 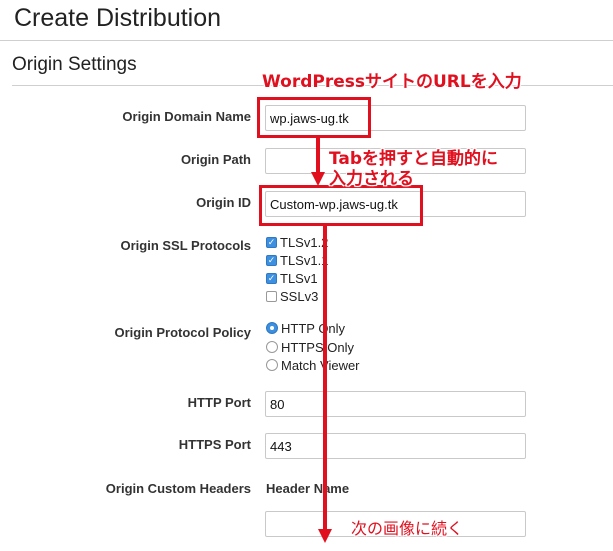 I want to click on page-title: Create Distribution, so click(x=118, y=18).